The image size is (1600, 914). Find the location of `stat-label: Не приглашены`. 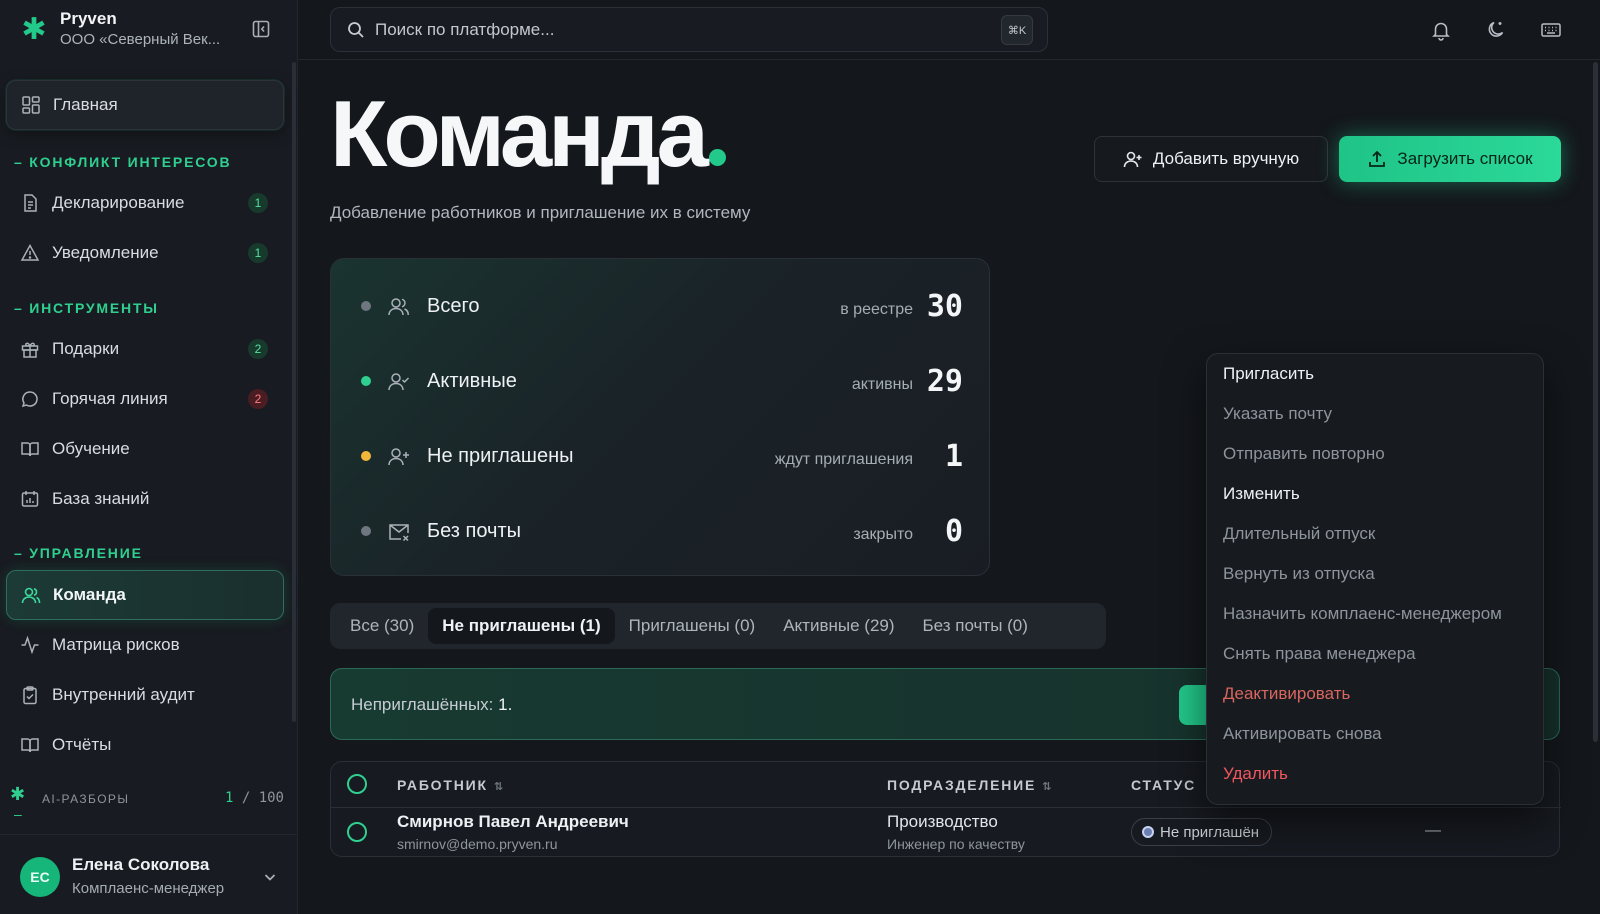

stat-label: Не приглашены is located at coordinates (500, 456).